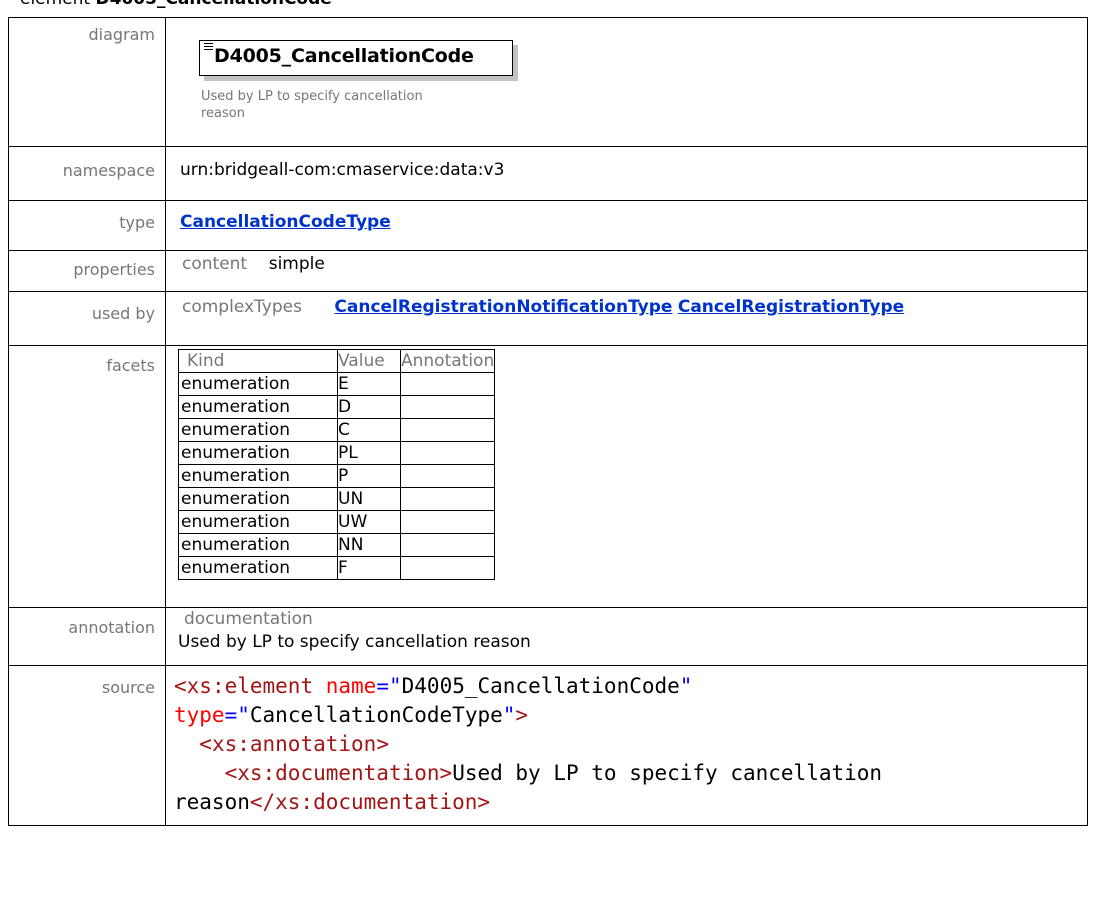  I want to click on facet-row: enumeration F, so click(337, 568).